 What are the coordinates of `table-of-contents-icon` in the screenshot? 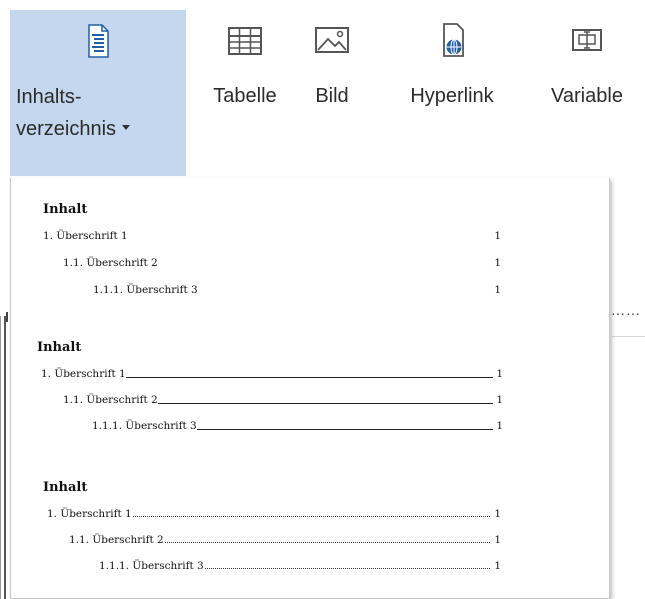 It's located at (98, 41).